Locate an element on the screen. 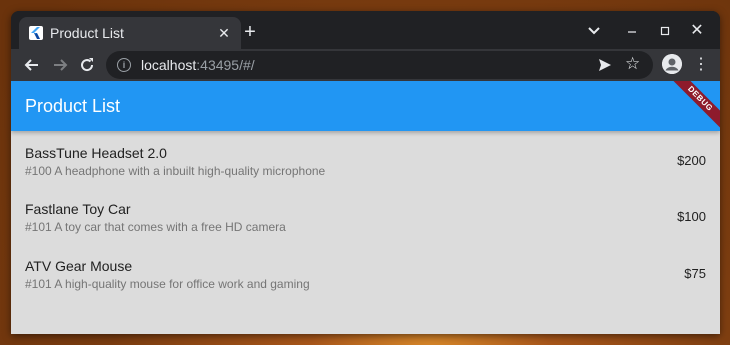 Image resolution: width=730 pixels, height=345 pixels. product-price: $75 is located at coordinates (695, 273).